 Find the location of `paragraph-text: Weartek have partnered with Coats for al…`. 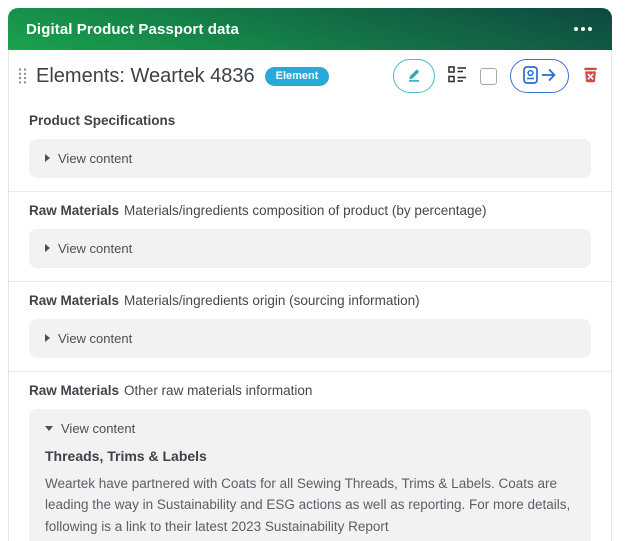

paragraph-text: Weartek have partnered with Coats for al… is located at coordinates (308, 505).